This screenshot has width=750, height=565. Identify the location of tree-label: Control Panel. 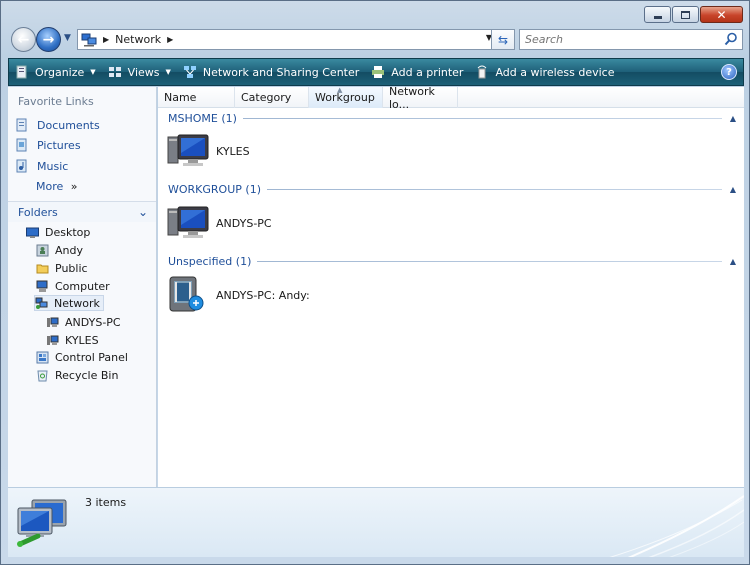
(91, 357).